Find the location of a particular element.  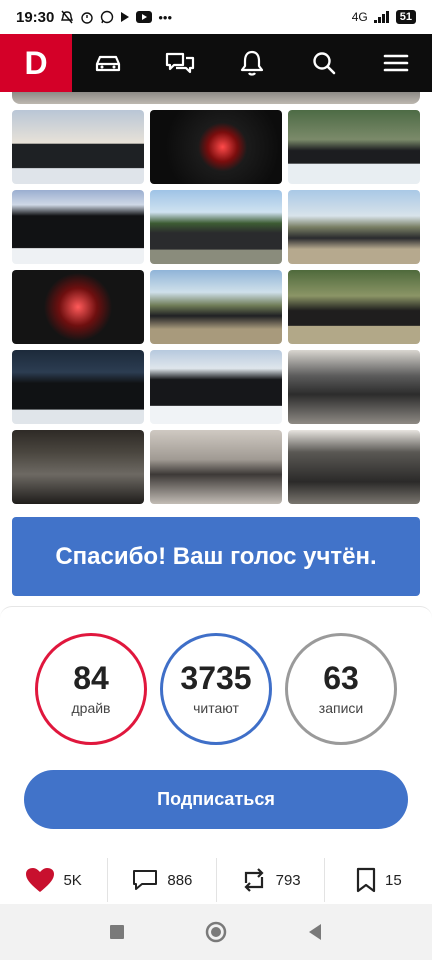

car-icon is located at coordinates (108, 63).